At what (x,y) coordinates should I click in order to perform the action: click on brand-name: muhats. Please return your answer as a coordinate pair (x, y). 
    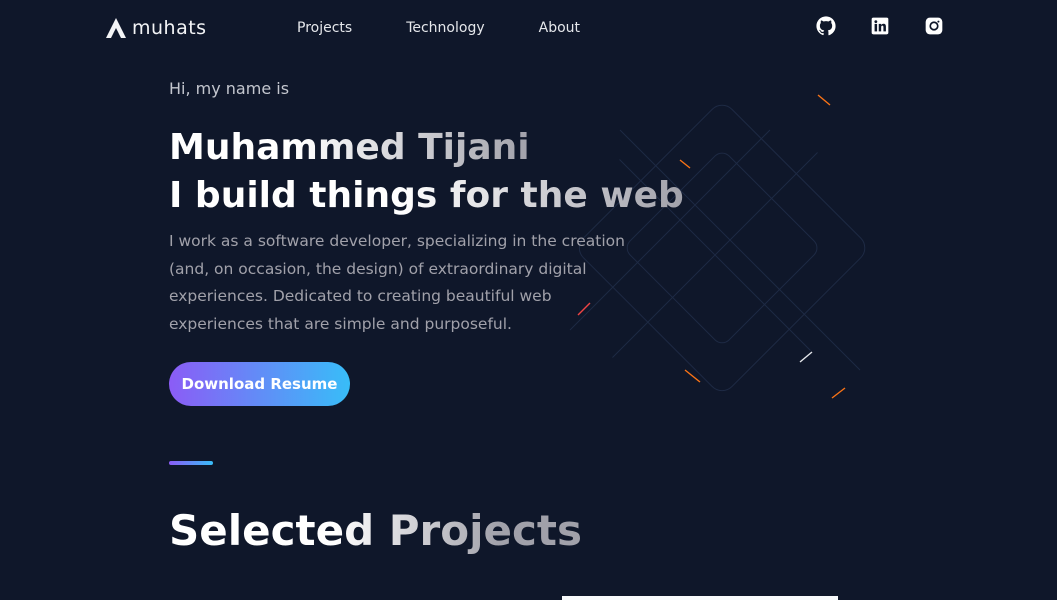
    Looking at the image, I should click on (169, 28).